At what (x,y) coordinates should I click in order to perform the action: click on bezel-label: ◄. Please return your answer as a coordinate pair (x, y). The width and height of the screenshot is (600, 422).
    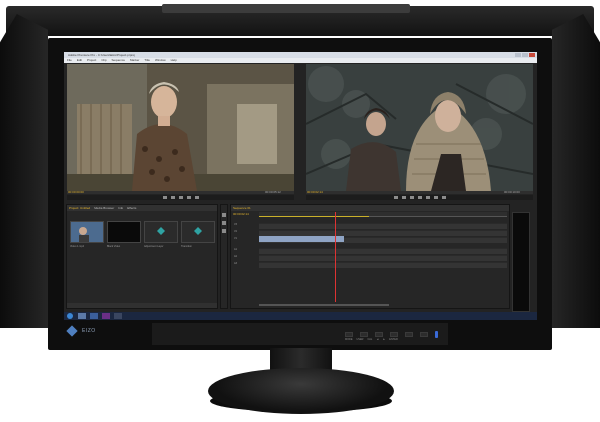
    Looking at the image, I should click on (377, 339).